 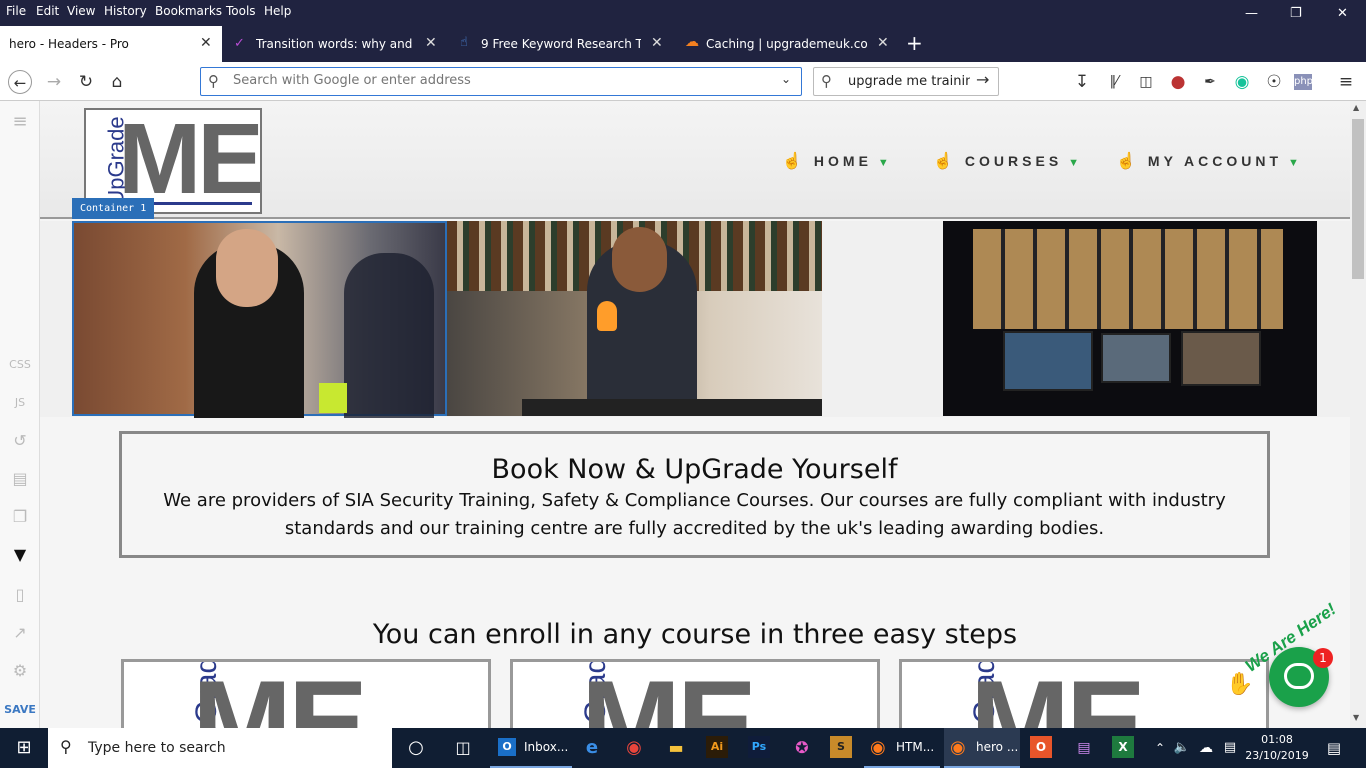 I want to click on task-view-icon: ◫, so click(x=463, y=748).